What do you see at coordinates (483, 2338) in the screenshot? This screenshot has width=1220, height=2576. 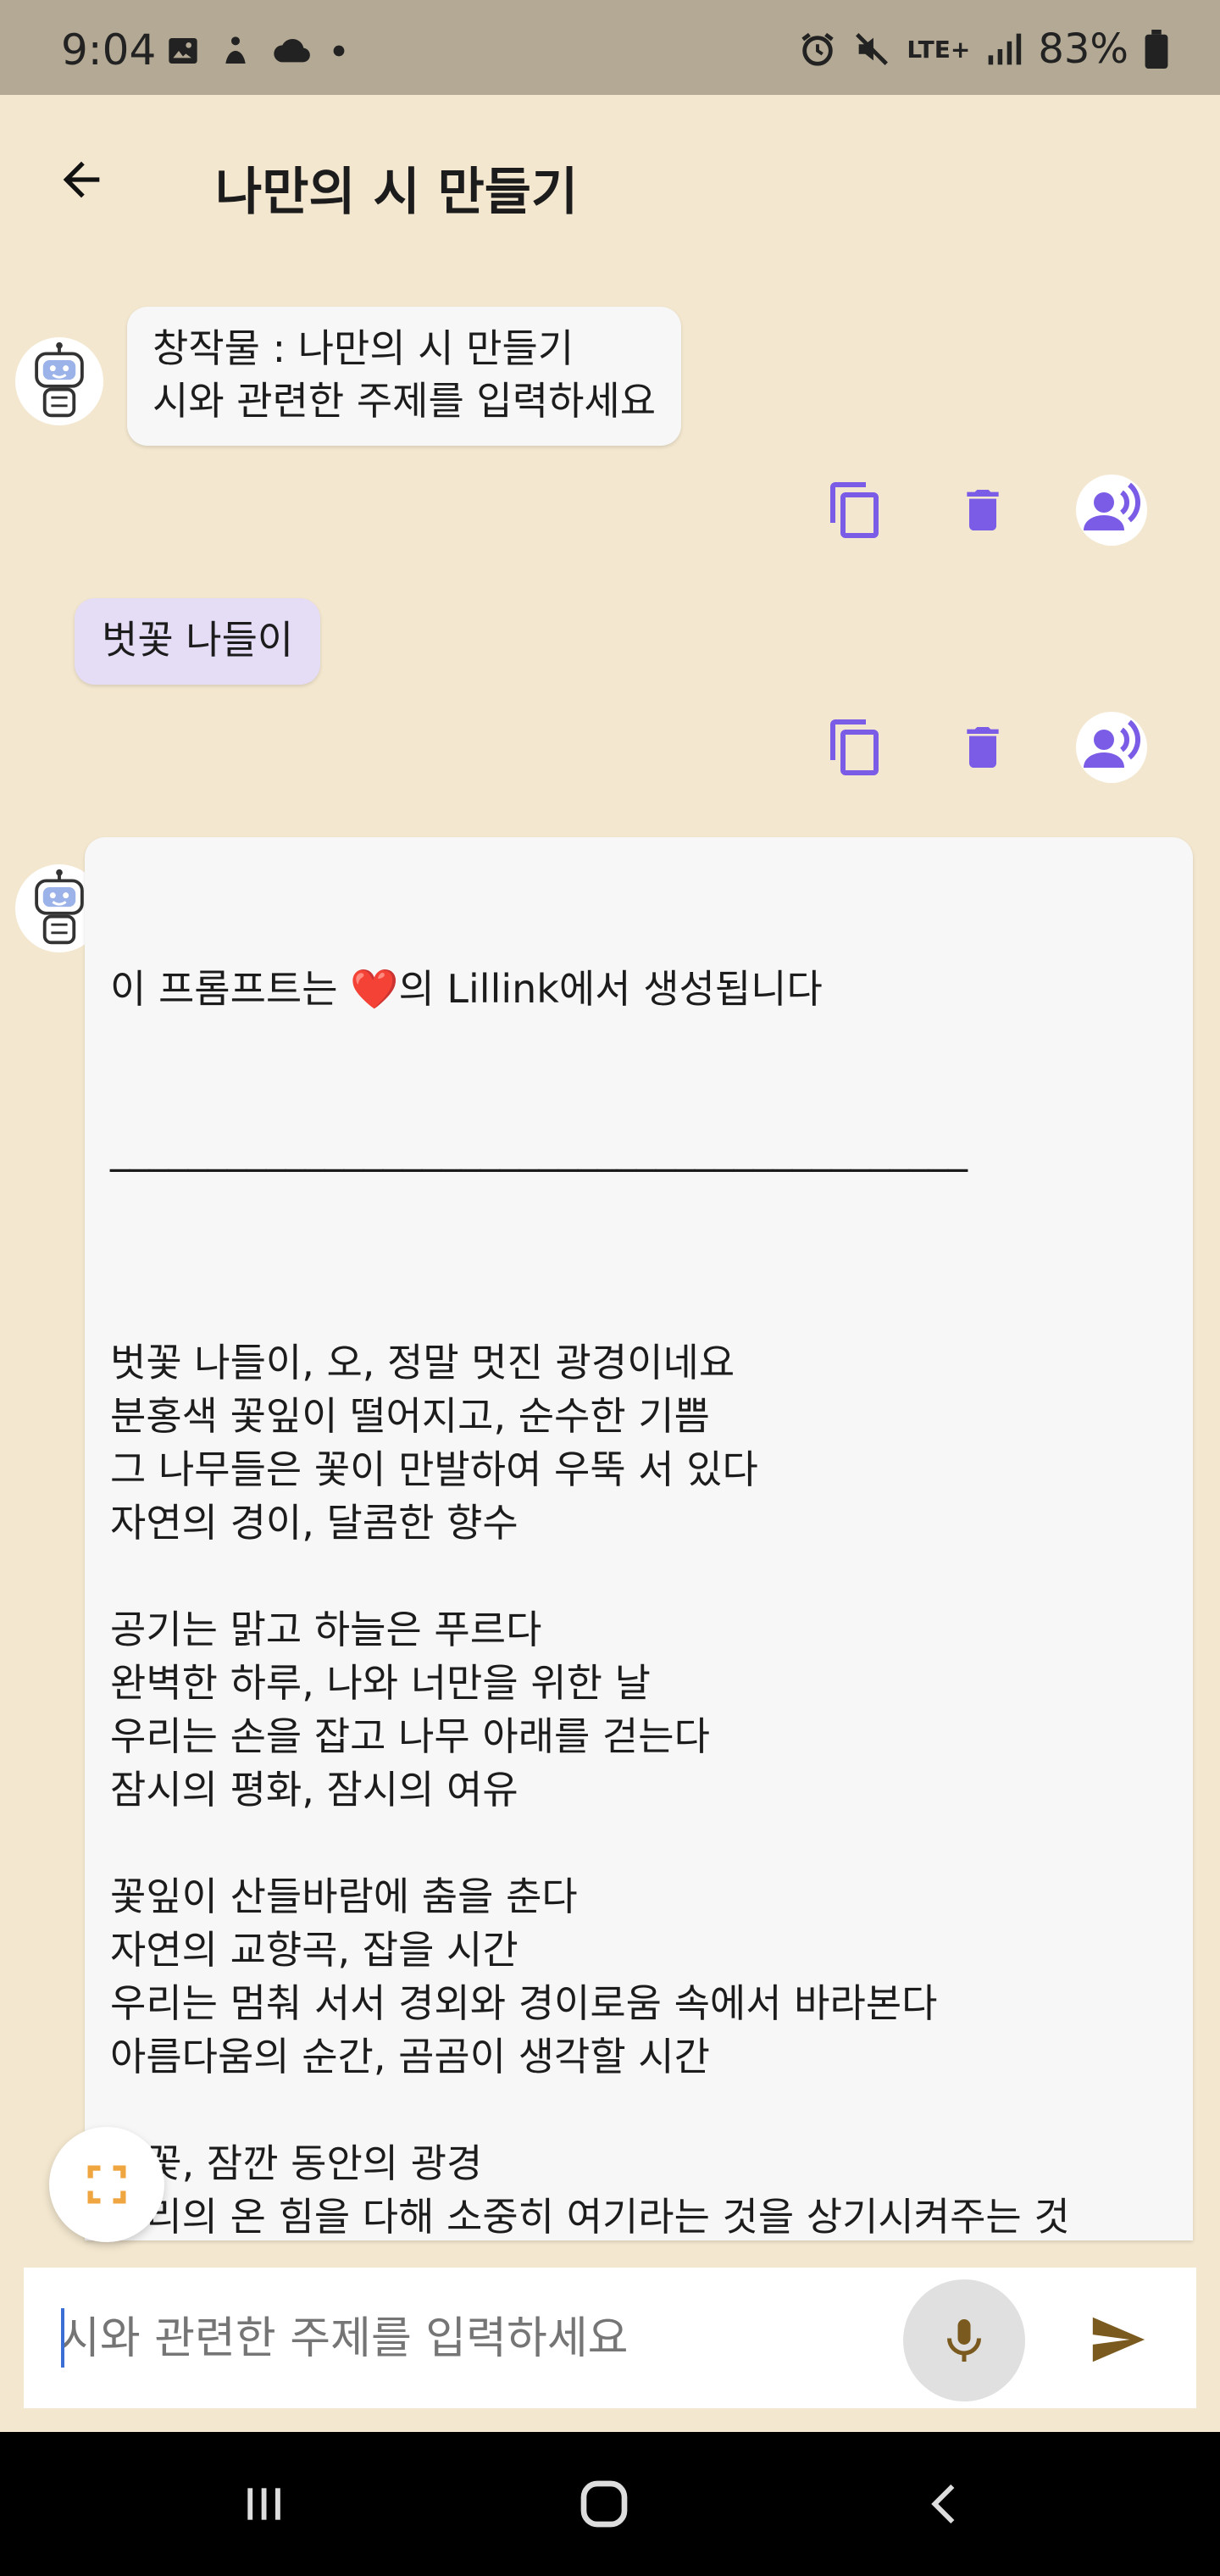 I see `topic-input` at bounding box center [483, 2338].